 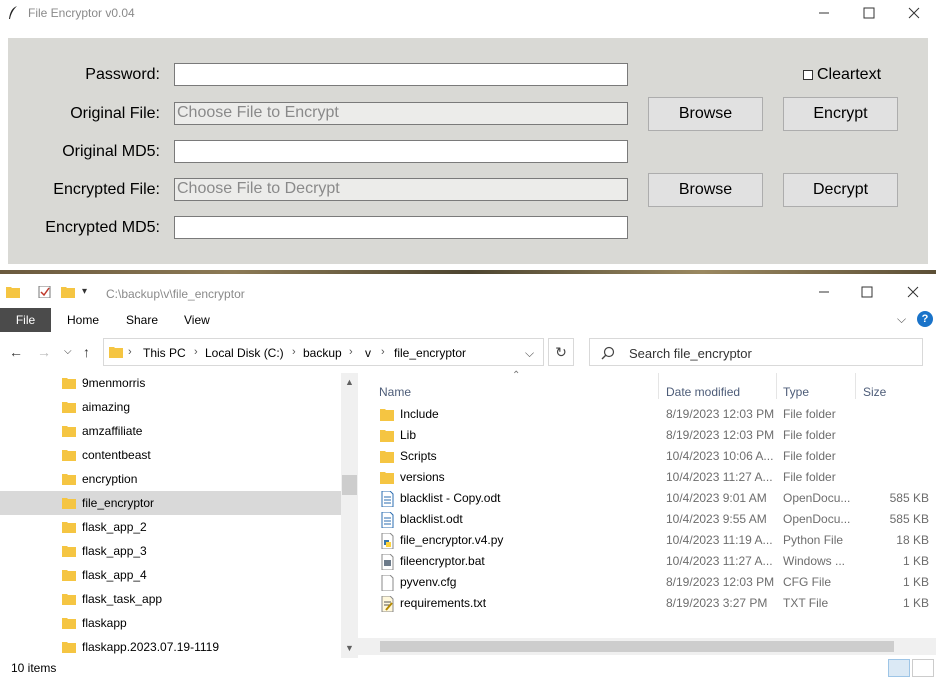 What do you see at coordinates (170, 479) in the screenshot?
I see `sidebar-item: encryption` at bounding box center [170, 479].